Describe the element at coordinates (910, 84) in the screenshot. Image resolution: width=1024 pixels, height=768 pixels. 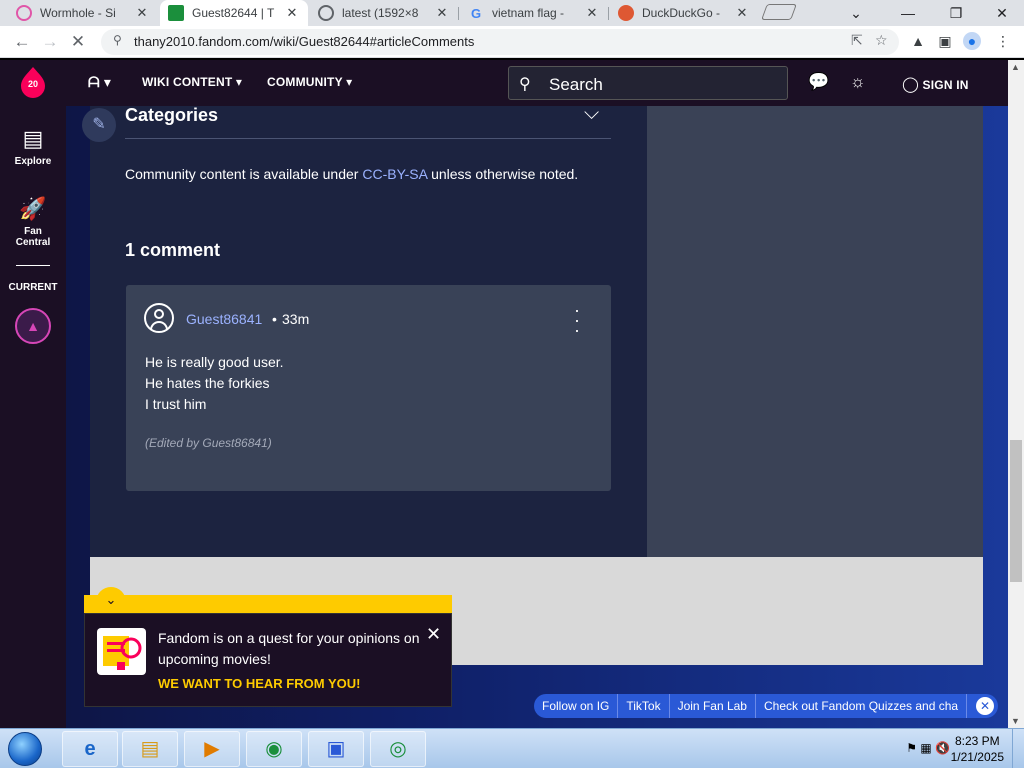
I see `user-icon: ◯` at that location.